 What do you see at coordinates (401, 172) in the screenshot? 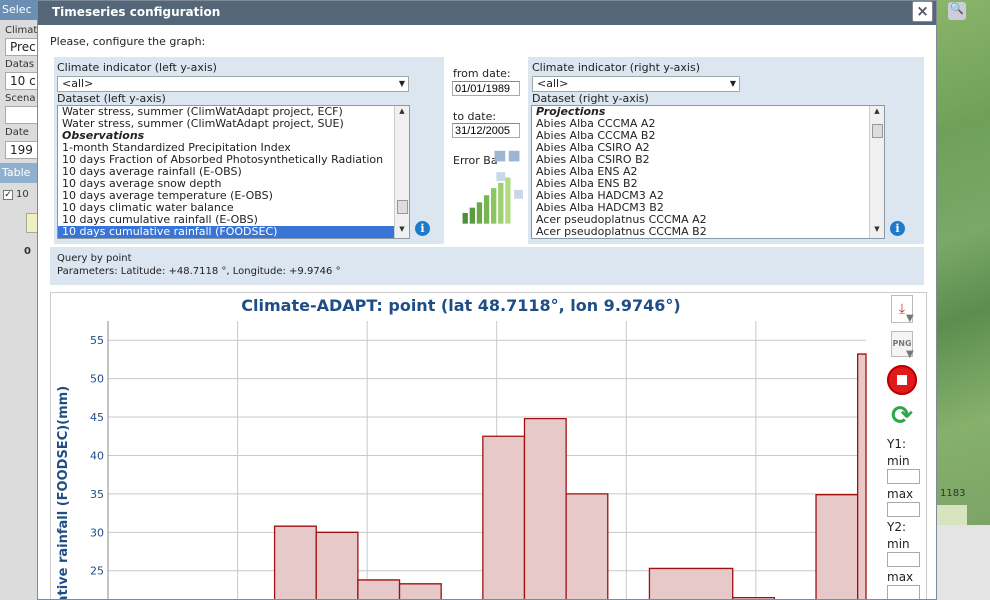
I see `left-dataset-scrollbar: ▲ ▼` at bounding box center [401, 172].